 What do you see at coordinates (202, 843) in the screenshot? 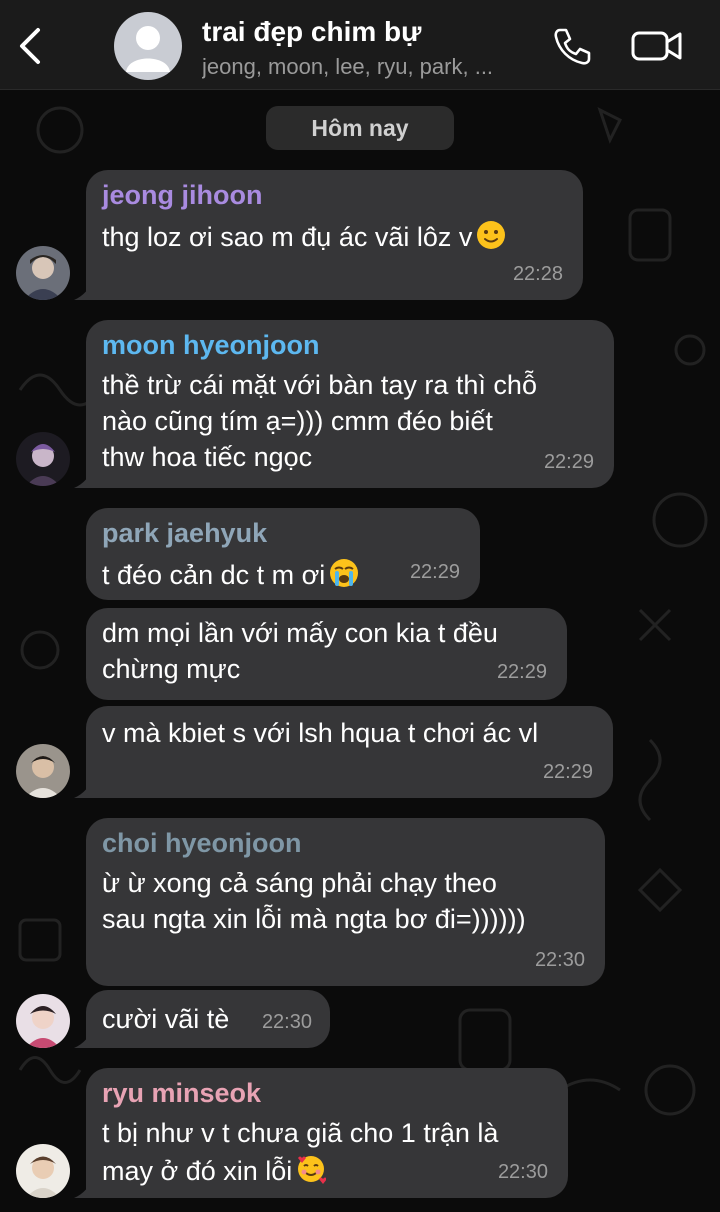
I see `message-sender: choi hyeonjoon` at bounding box center [202, 843].